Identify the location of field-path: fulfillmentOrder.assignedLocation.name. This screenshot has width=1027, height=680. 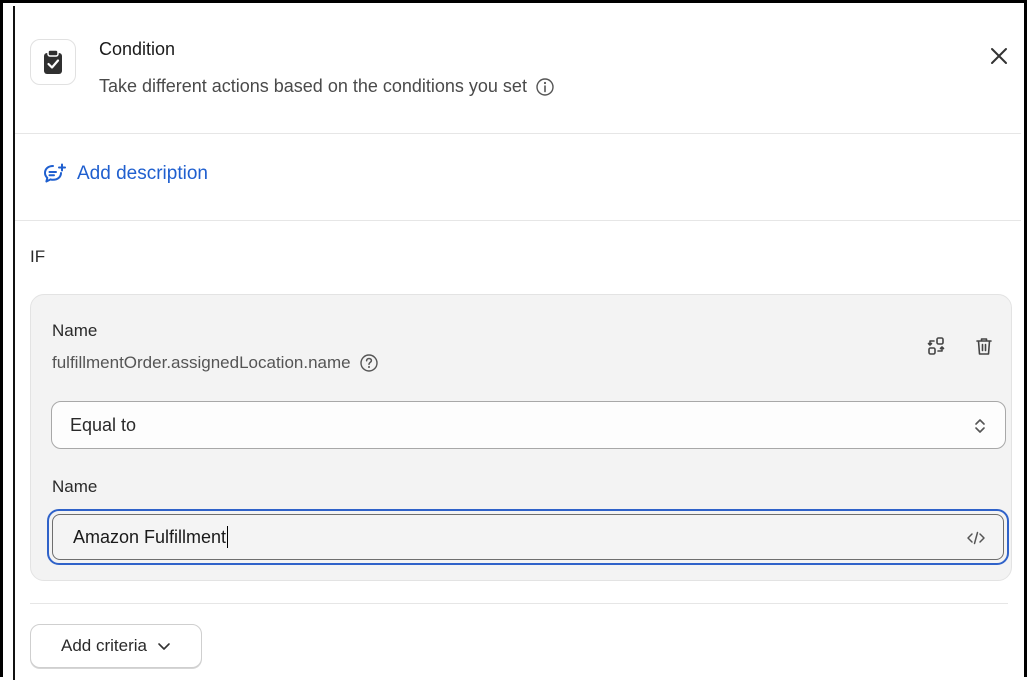
(215, 363).